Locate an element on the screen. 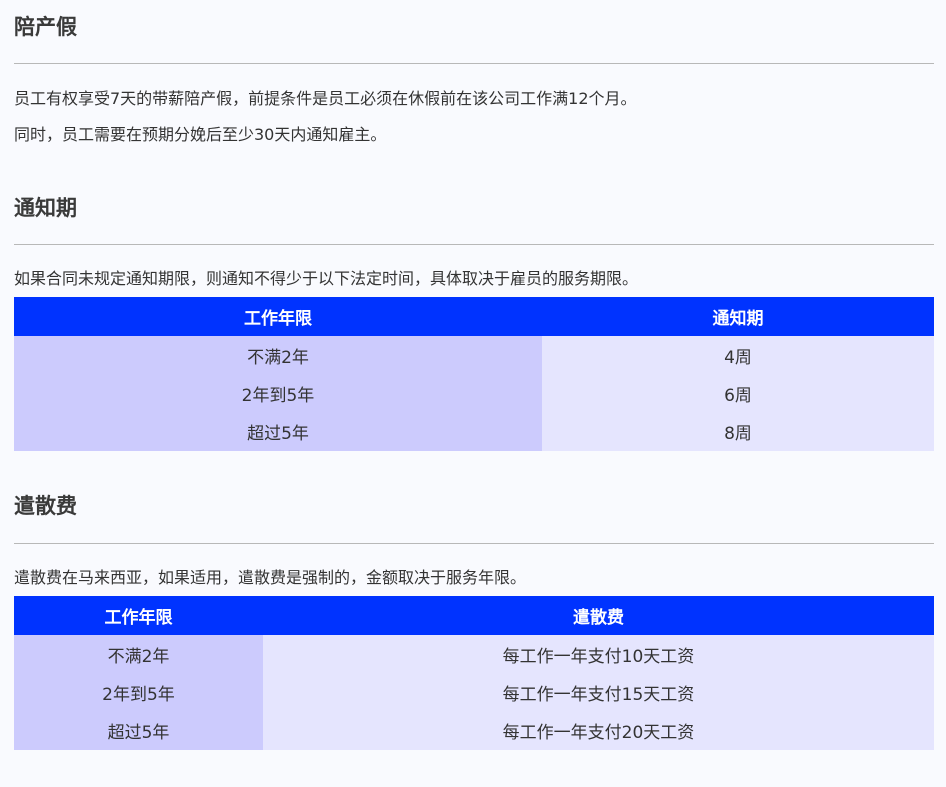  paternity-heading: 陪产假 is located at coordinates (45, 27).